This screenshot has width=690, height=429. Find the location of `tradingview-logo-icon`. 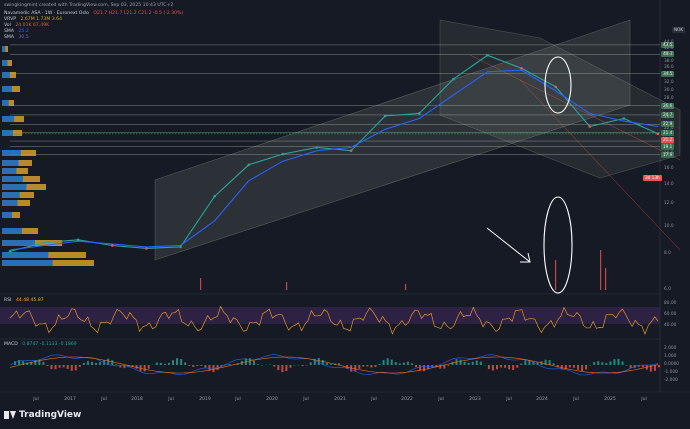

tradingview-logo-icon is located at coordinates (10, 415).